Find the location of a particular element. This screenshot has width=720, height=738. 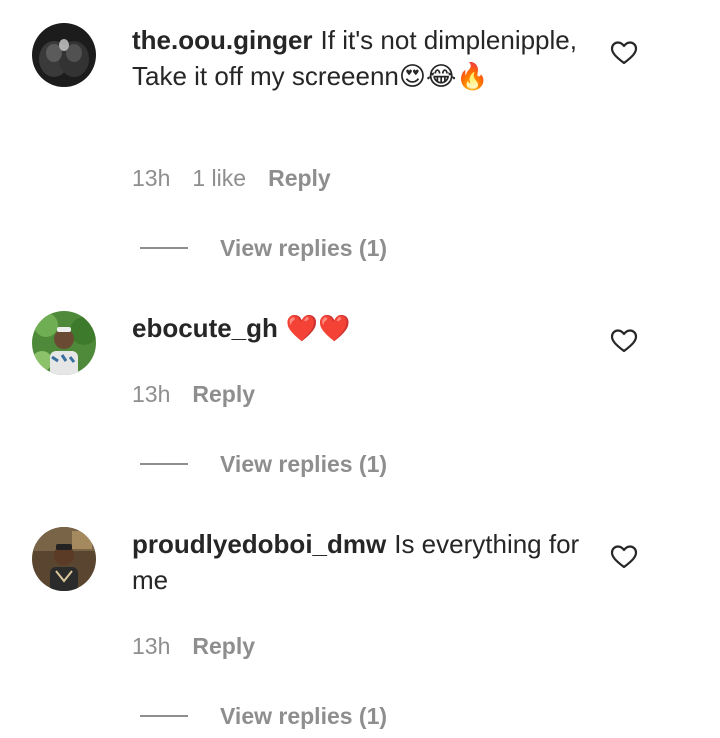

comment-username: proudlyedoboi_dmw is located at coordinates (259, 544).